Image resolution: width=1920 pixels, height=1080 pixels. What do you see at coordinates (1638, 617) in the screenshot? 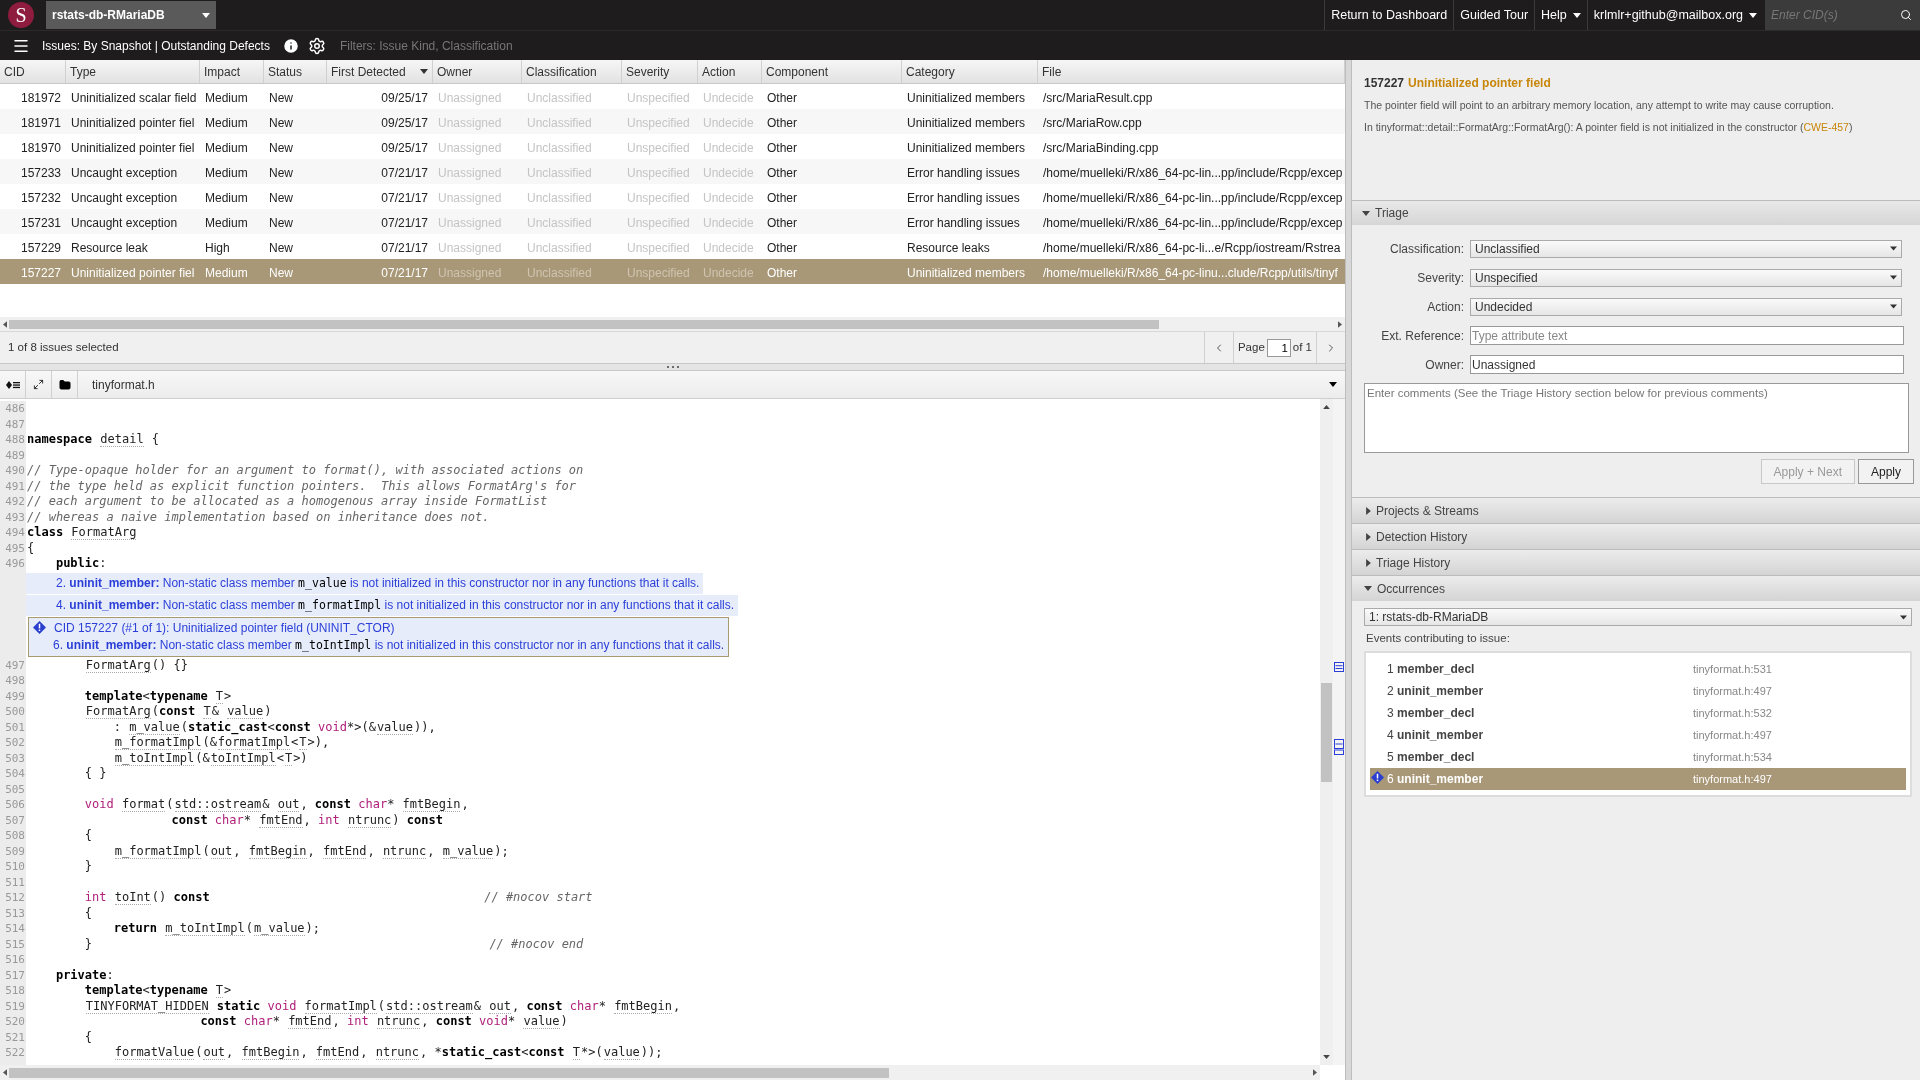
I see `stream-select: 1: rstats-db-RMariaDB` at bounding box center [1638, 617].